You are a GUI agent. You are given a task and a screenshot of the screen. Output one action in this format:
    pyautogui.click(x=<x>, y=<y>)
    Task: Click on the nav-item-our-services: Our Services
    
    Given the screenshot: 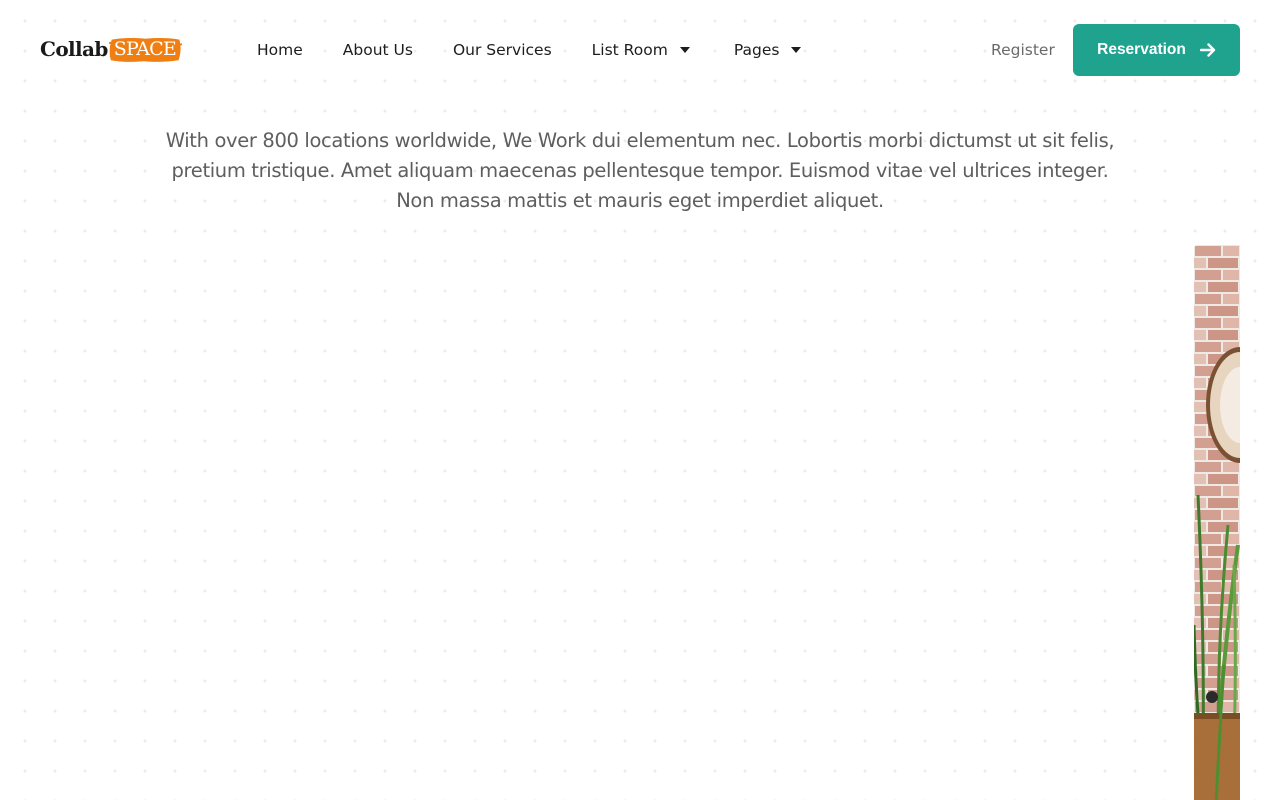 What is the action you would take?
    pyautogui.click(x=502, y=50)
    